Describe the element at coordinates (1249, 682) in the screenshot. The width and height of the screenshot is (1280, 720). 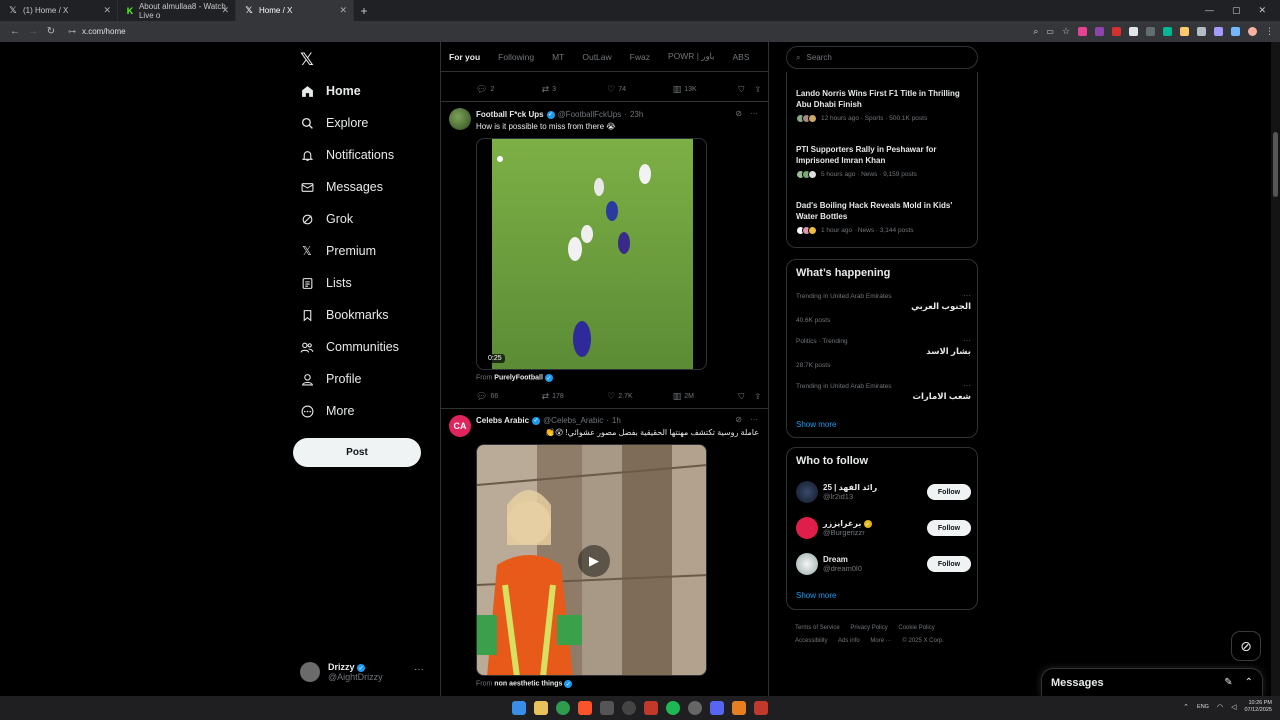
I see `expand-icon: ⌃` at that location.